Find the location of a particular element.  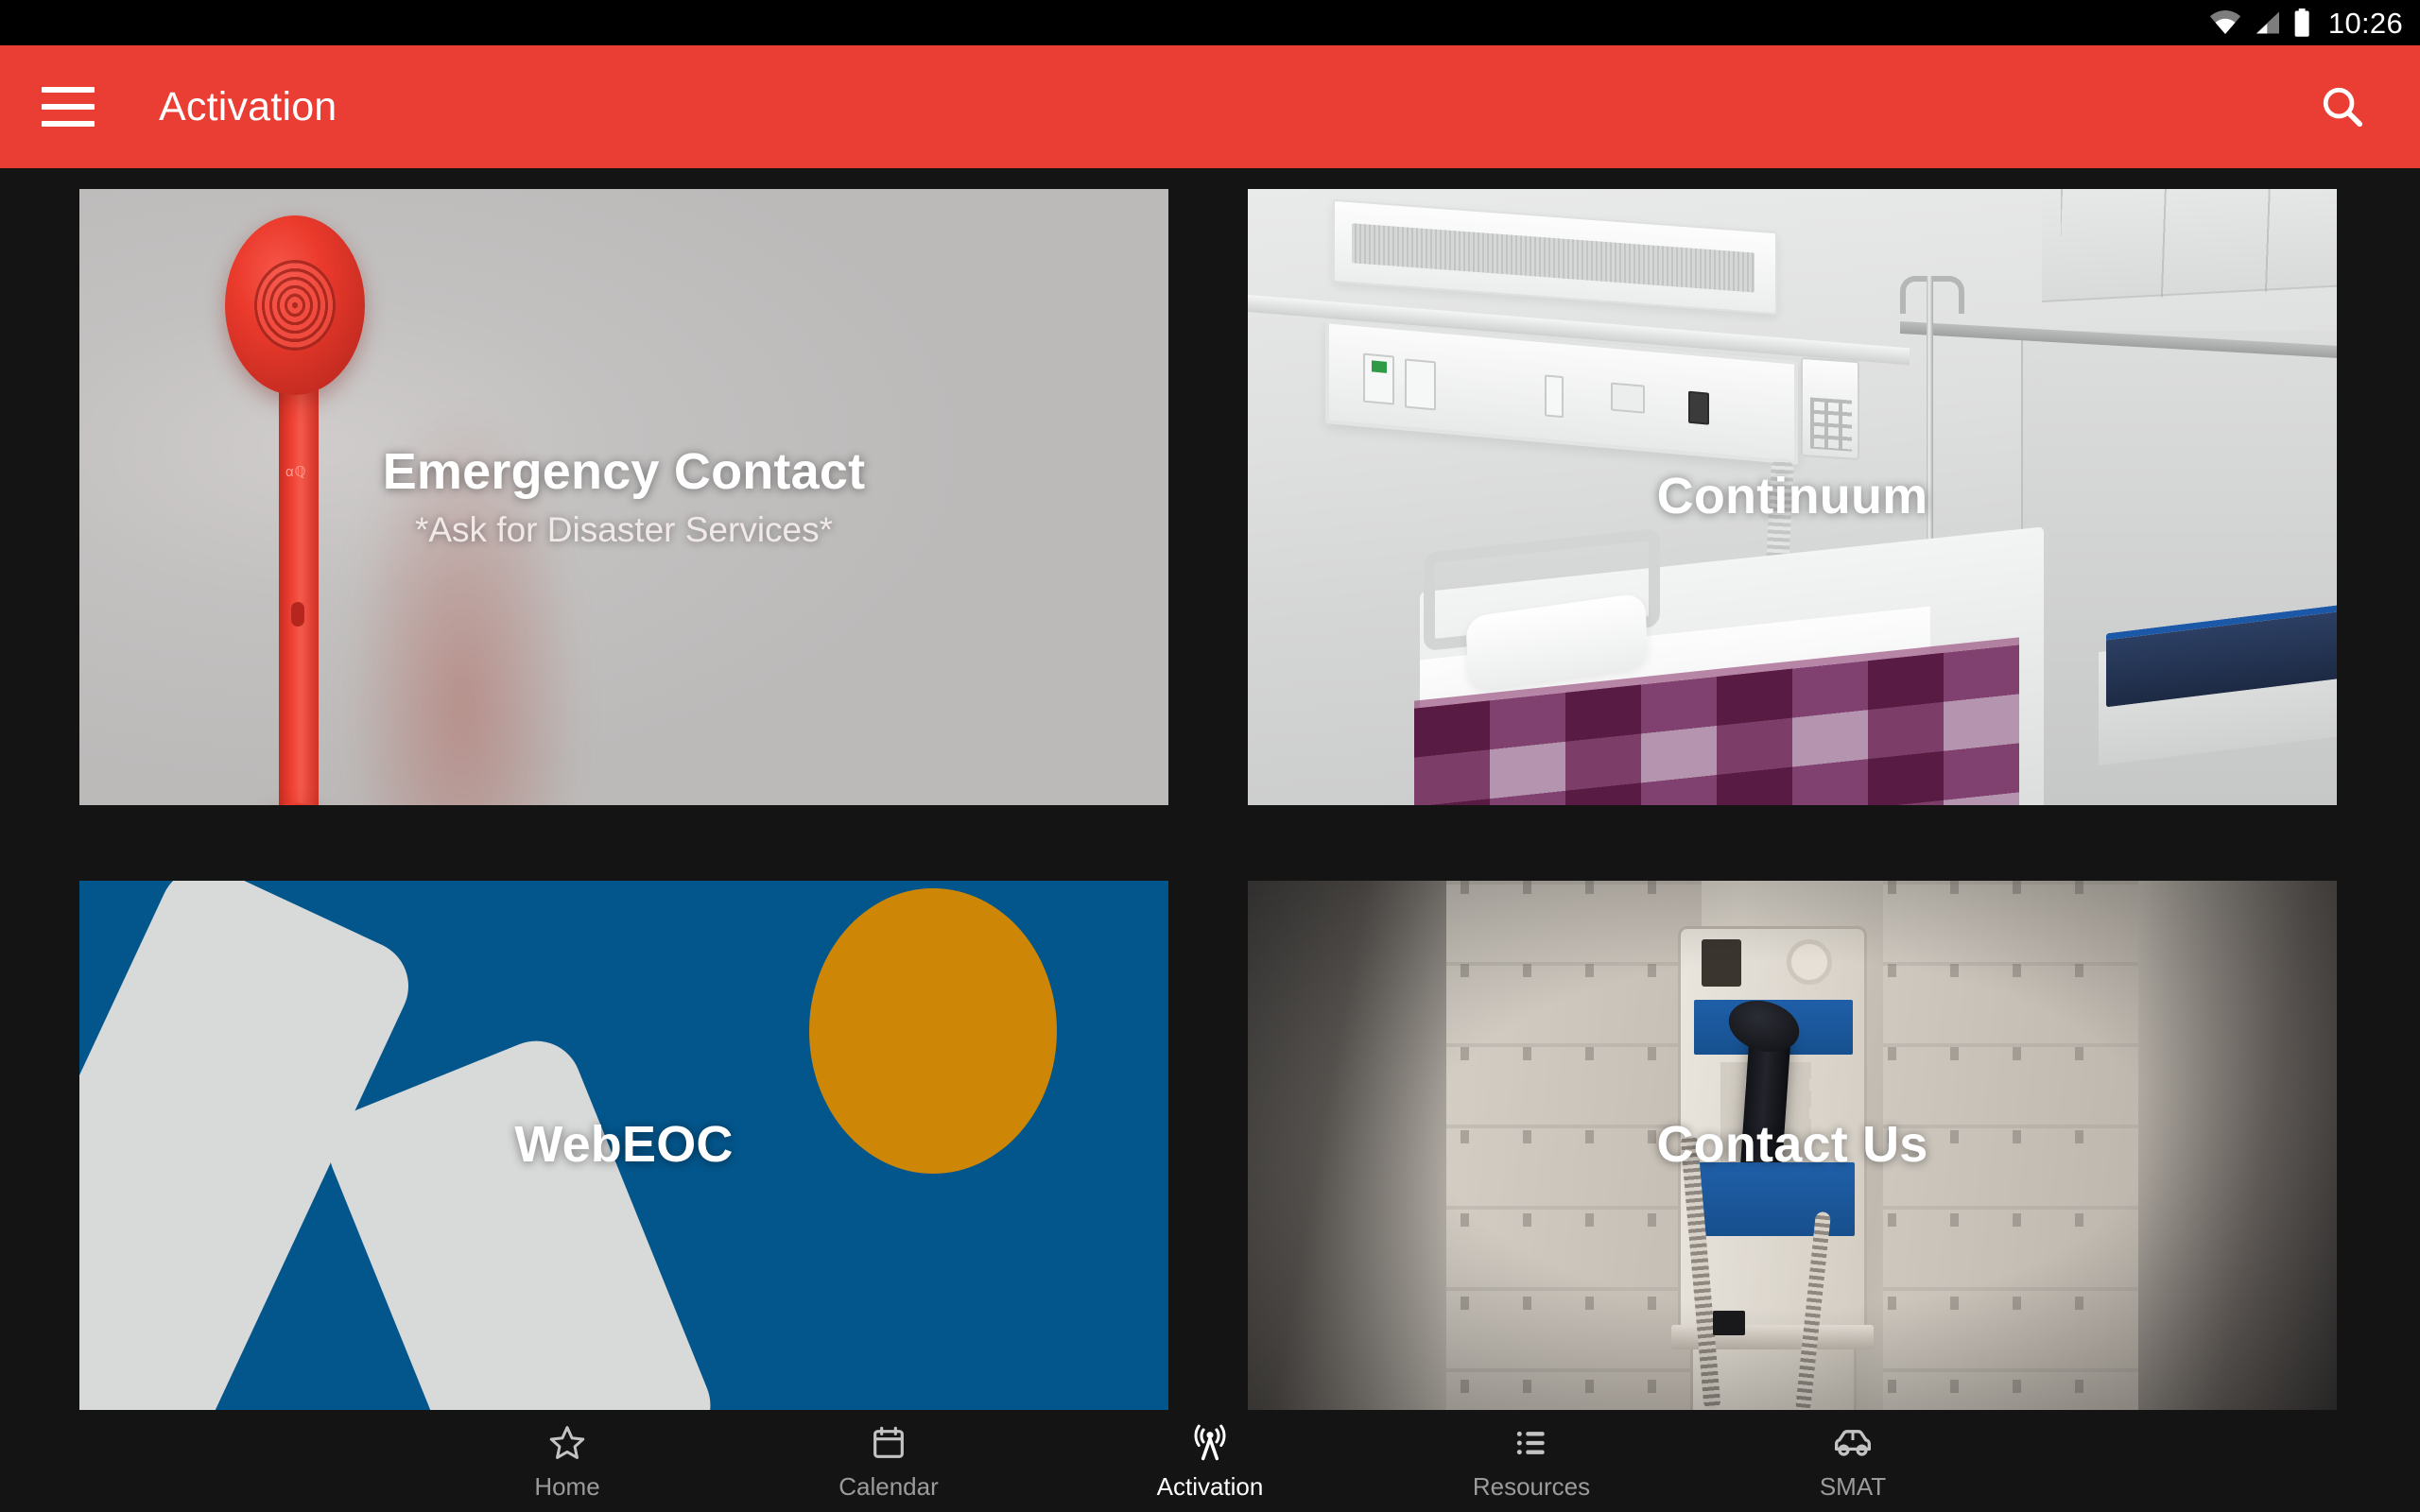

broadcast-icon is located at coordinates (1210, 1443).